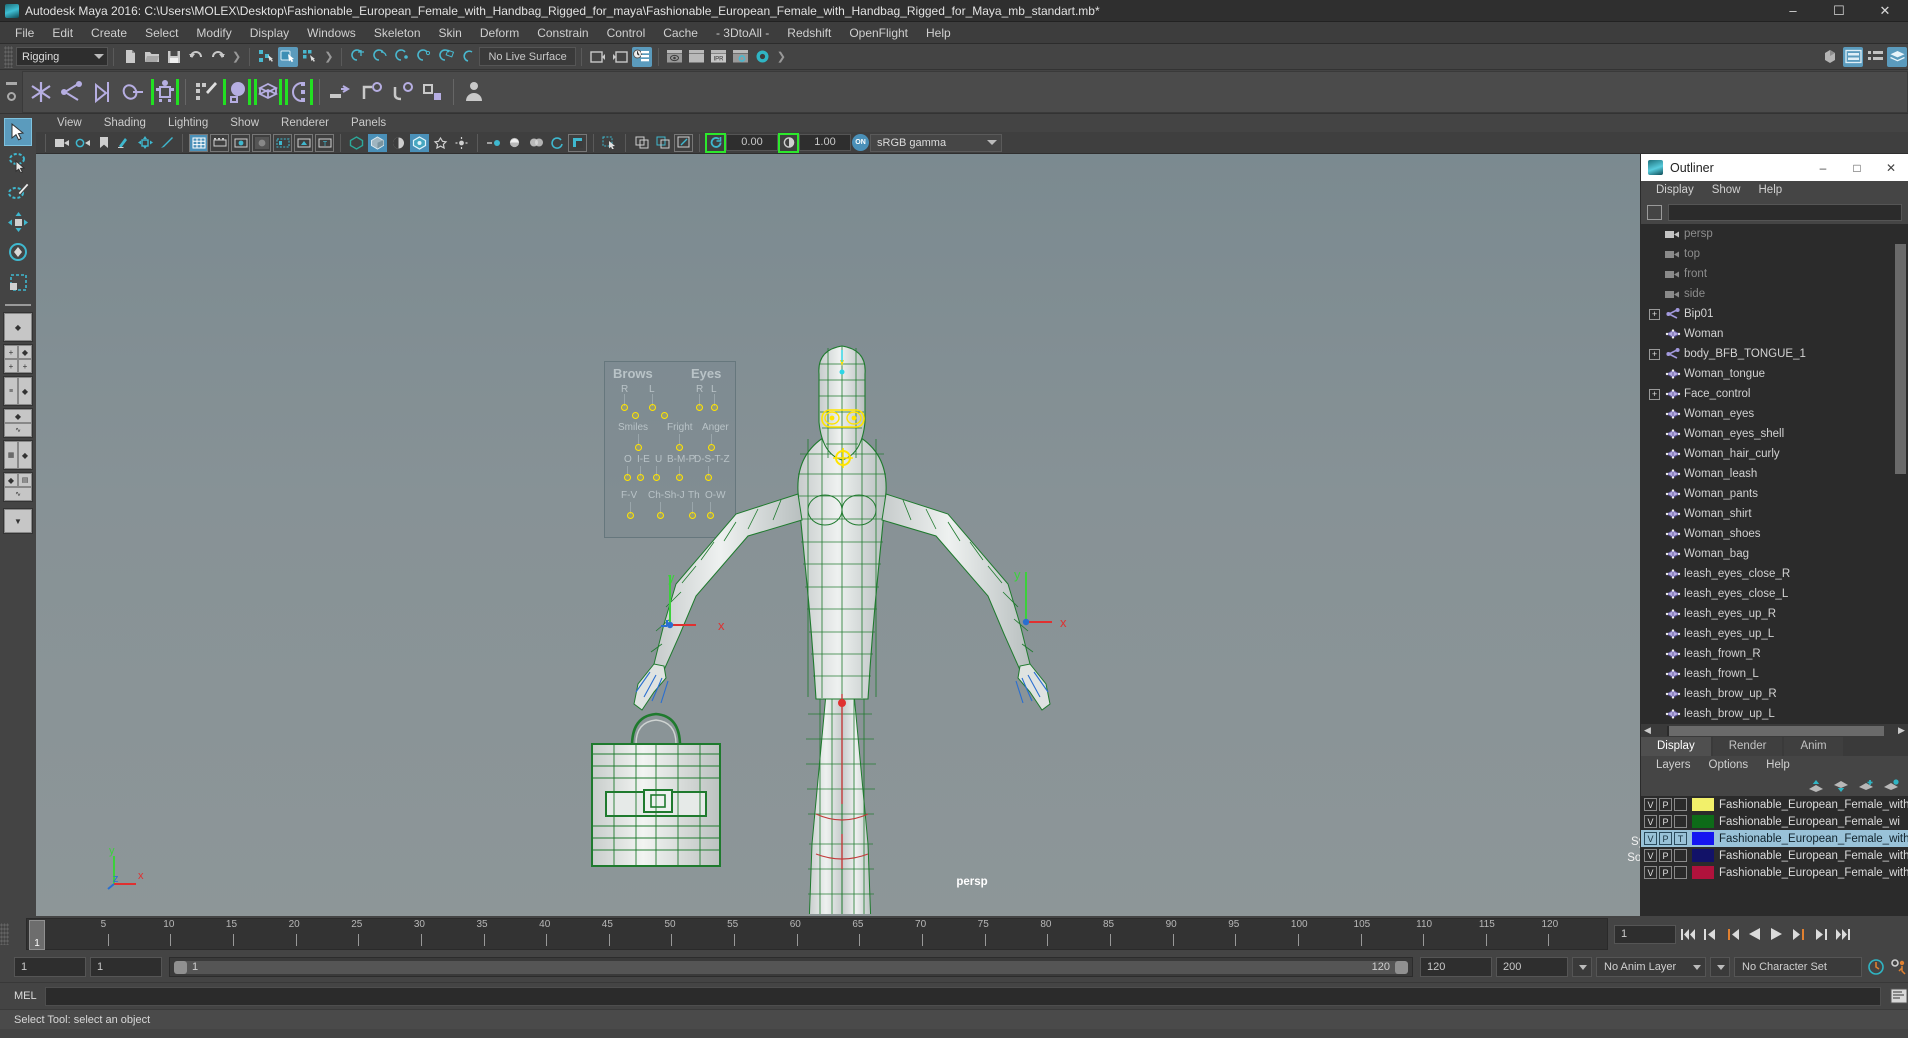 This screenshot has width=1908, height=1038. I want to click on outliner-item: Woman_bag, so click(1774, 554).